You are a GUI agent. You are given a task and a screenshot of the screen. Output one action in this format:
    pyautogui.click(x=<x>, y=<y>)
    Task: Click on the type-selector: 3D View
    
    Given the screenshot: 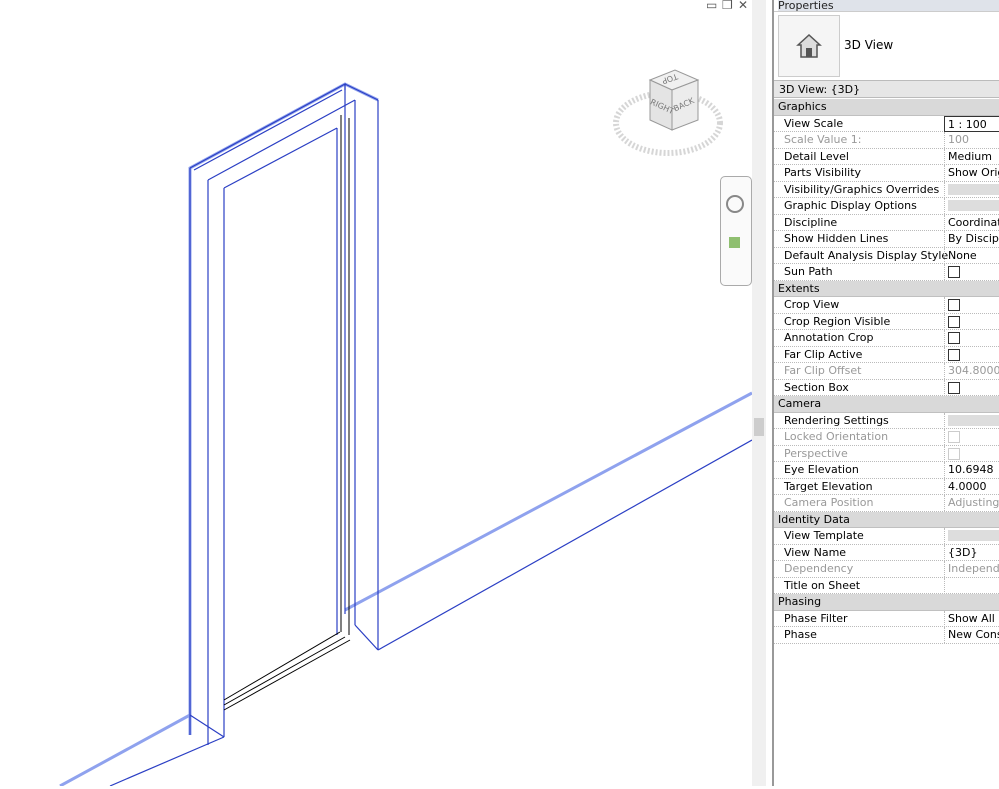 What is the action you would take?
    pyautogui.click(x=886, y=45)
    